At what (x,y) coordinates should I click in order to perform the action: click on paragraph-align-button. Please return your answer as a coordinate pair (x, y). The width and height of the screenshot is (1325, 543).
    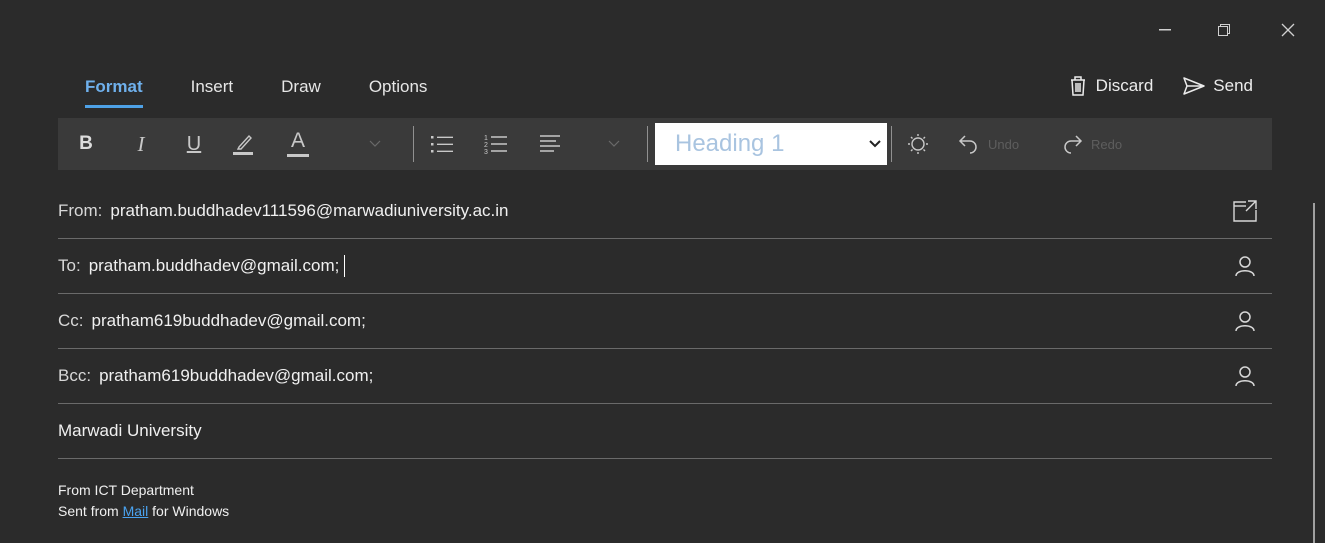
    Looking at the image, I should click on (550, 144).